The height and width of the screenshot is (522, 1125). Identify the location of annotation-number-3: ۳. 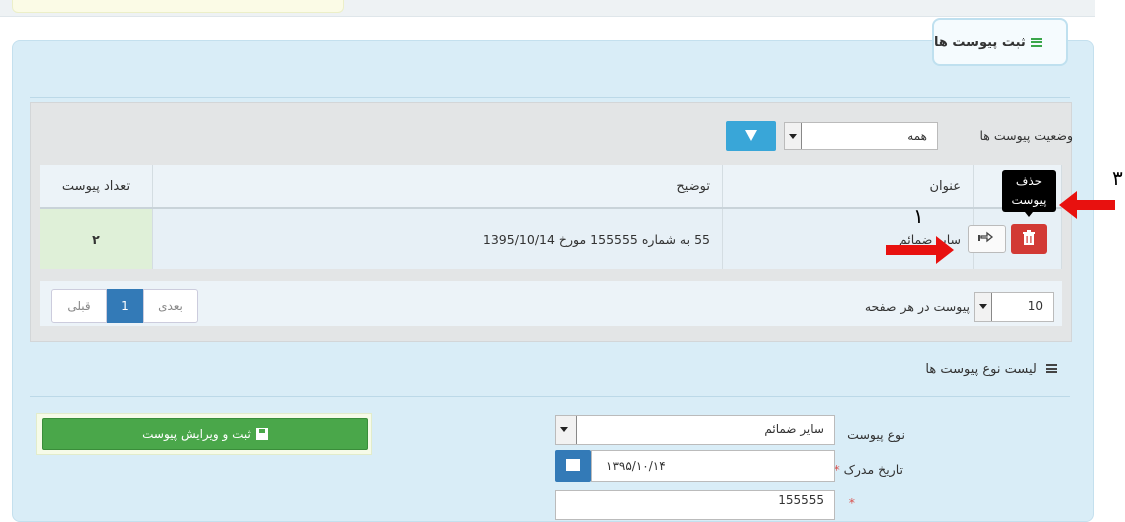
(1117, 178).